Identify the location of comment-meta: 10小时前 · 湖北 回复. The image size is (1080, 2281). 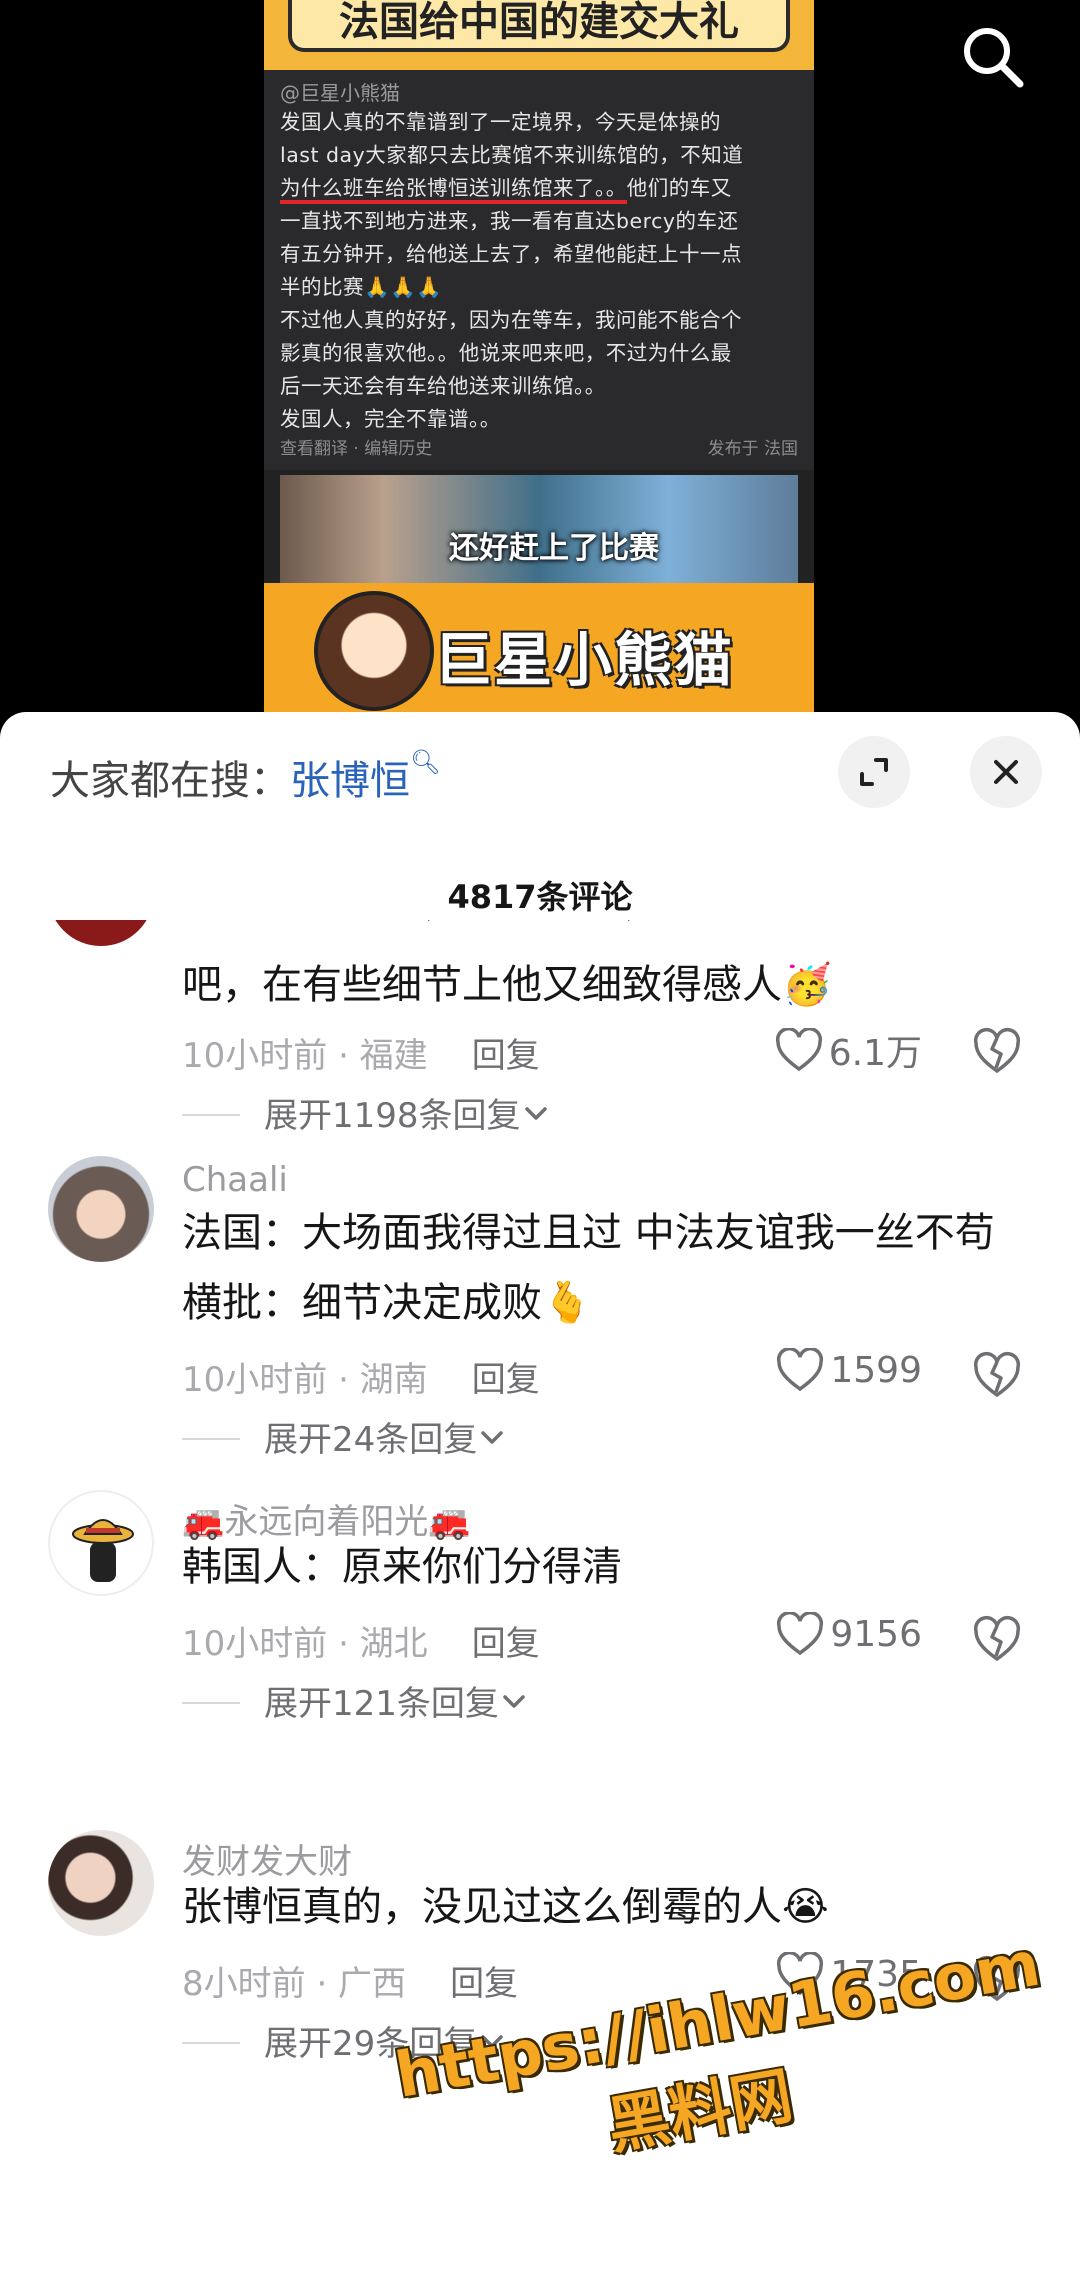
(361, 1640).